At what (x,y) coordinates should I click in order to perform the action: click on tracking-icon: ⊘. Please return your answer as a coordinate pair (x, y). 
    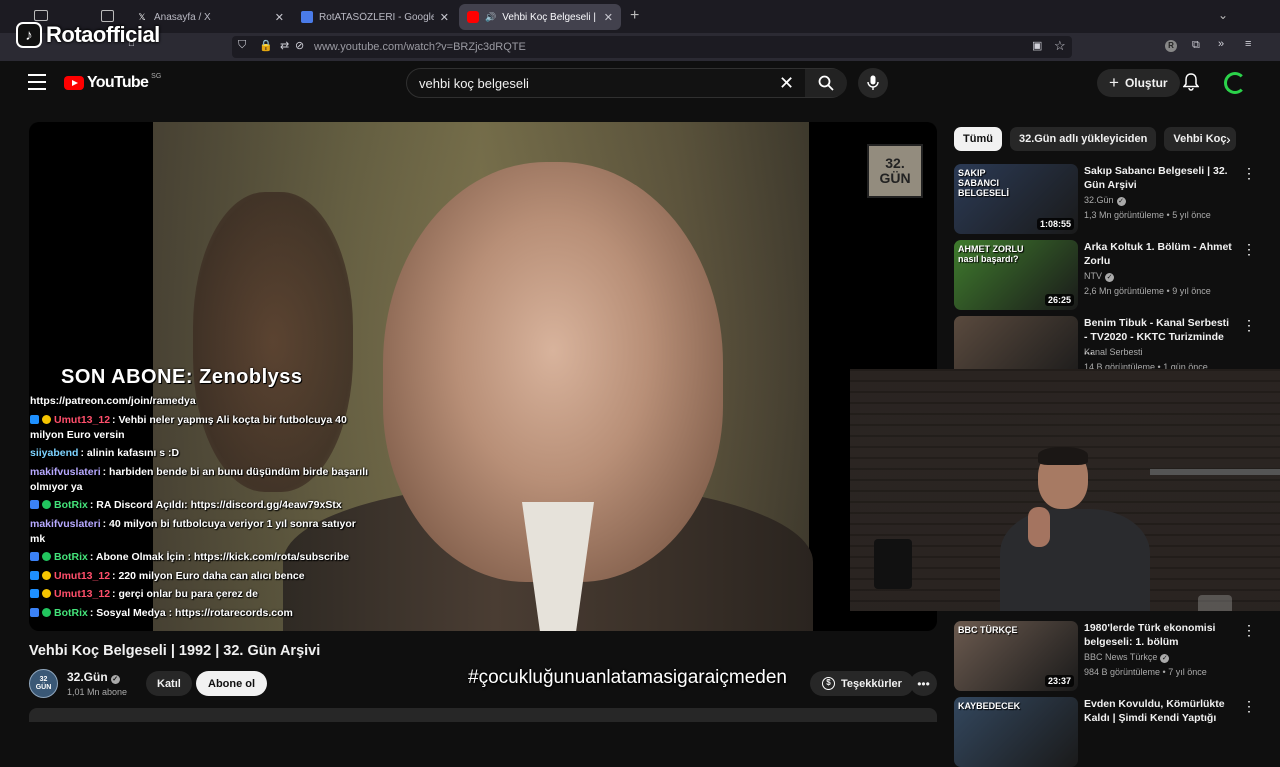
    Looking at the image, I should click on (299, 45).